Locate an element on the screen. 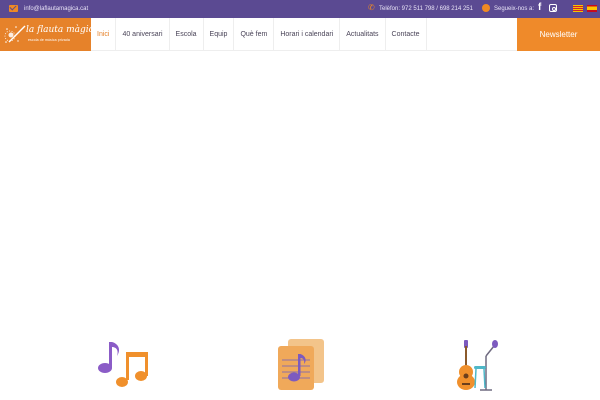 This screenshot has width=600, height=400. facebook-icon: f is located at coordinates (539, 8).